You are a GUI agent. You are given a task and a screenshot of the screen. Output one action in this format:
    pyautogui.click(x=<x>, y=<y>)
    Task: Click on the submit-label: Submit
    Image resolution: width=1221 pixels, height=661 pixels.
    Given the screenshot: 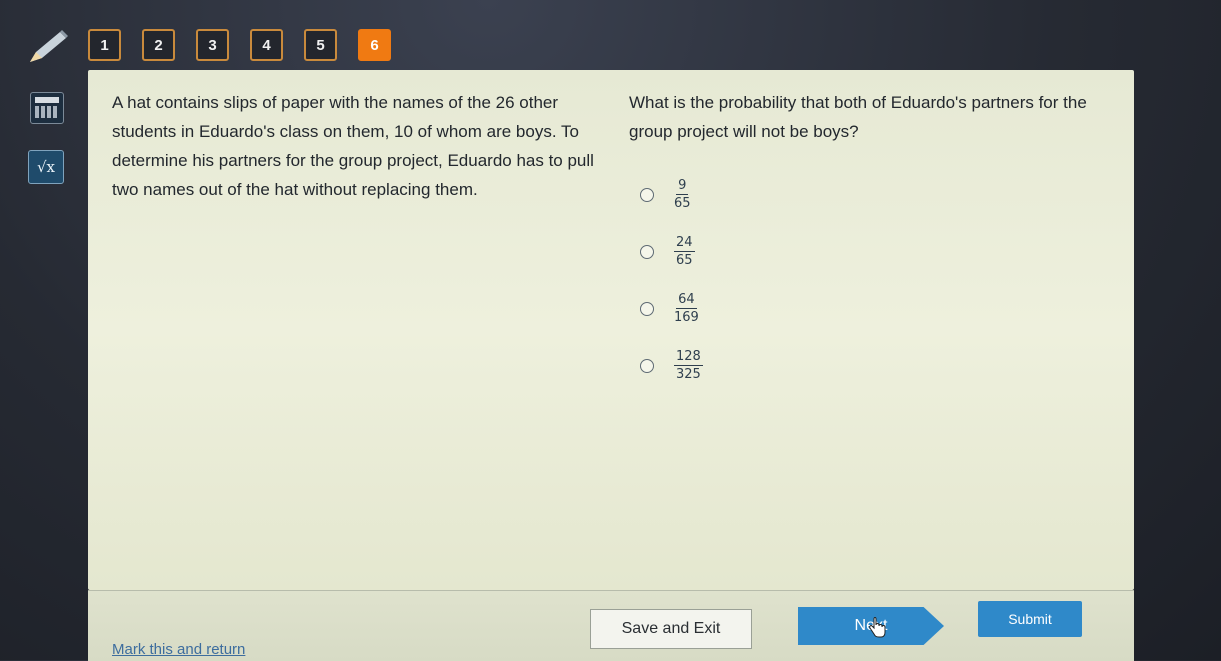 What is the action you would take?
    pyautogui.click(x=1030, y=619)
    